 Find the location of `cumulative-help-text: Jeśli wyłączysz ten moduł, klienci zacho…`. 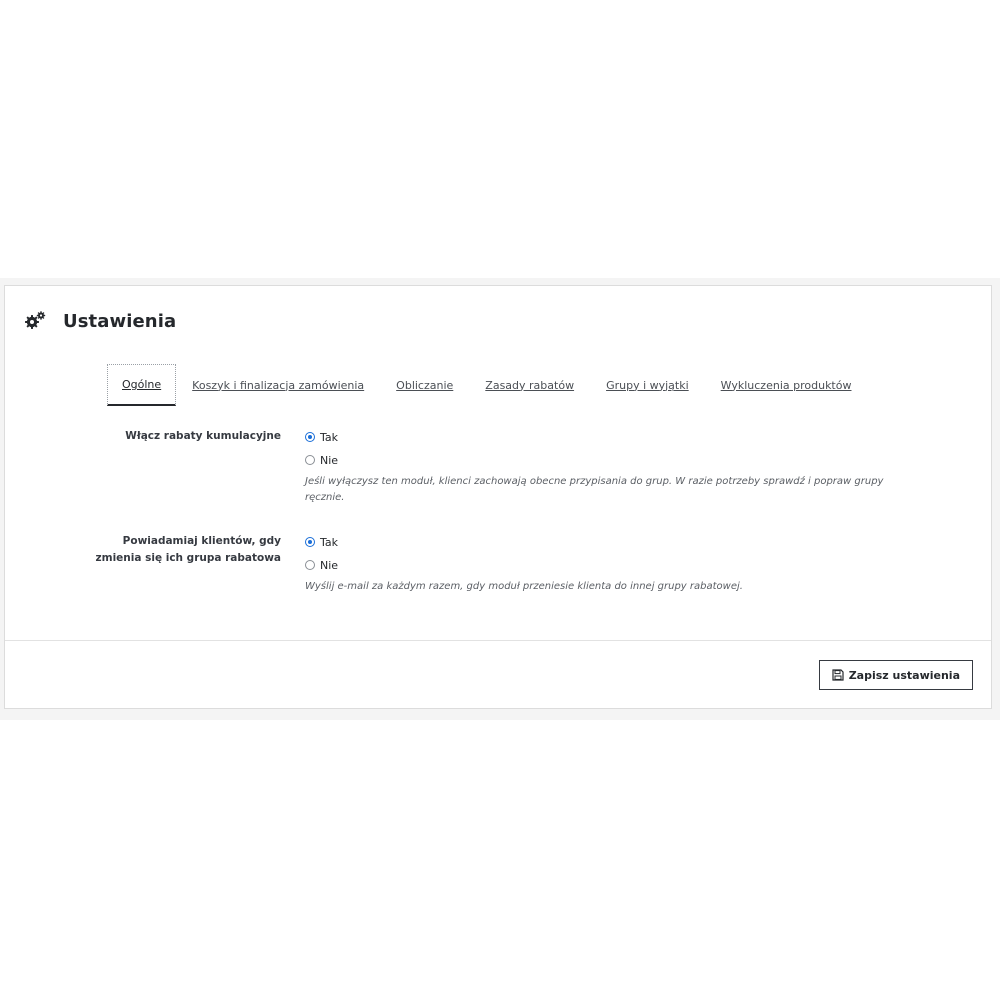

cumulative-help-text: Jeśli wyłączysz ten moduł, klienci zacho… is located at coordinates (594, 489).